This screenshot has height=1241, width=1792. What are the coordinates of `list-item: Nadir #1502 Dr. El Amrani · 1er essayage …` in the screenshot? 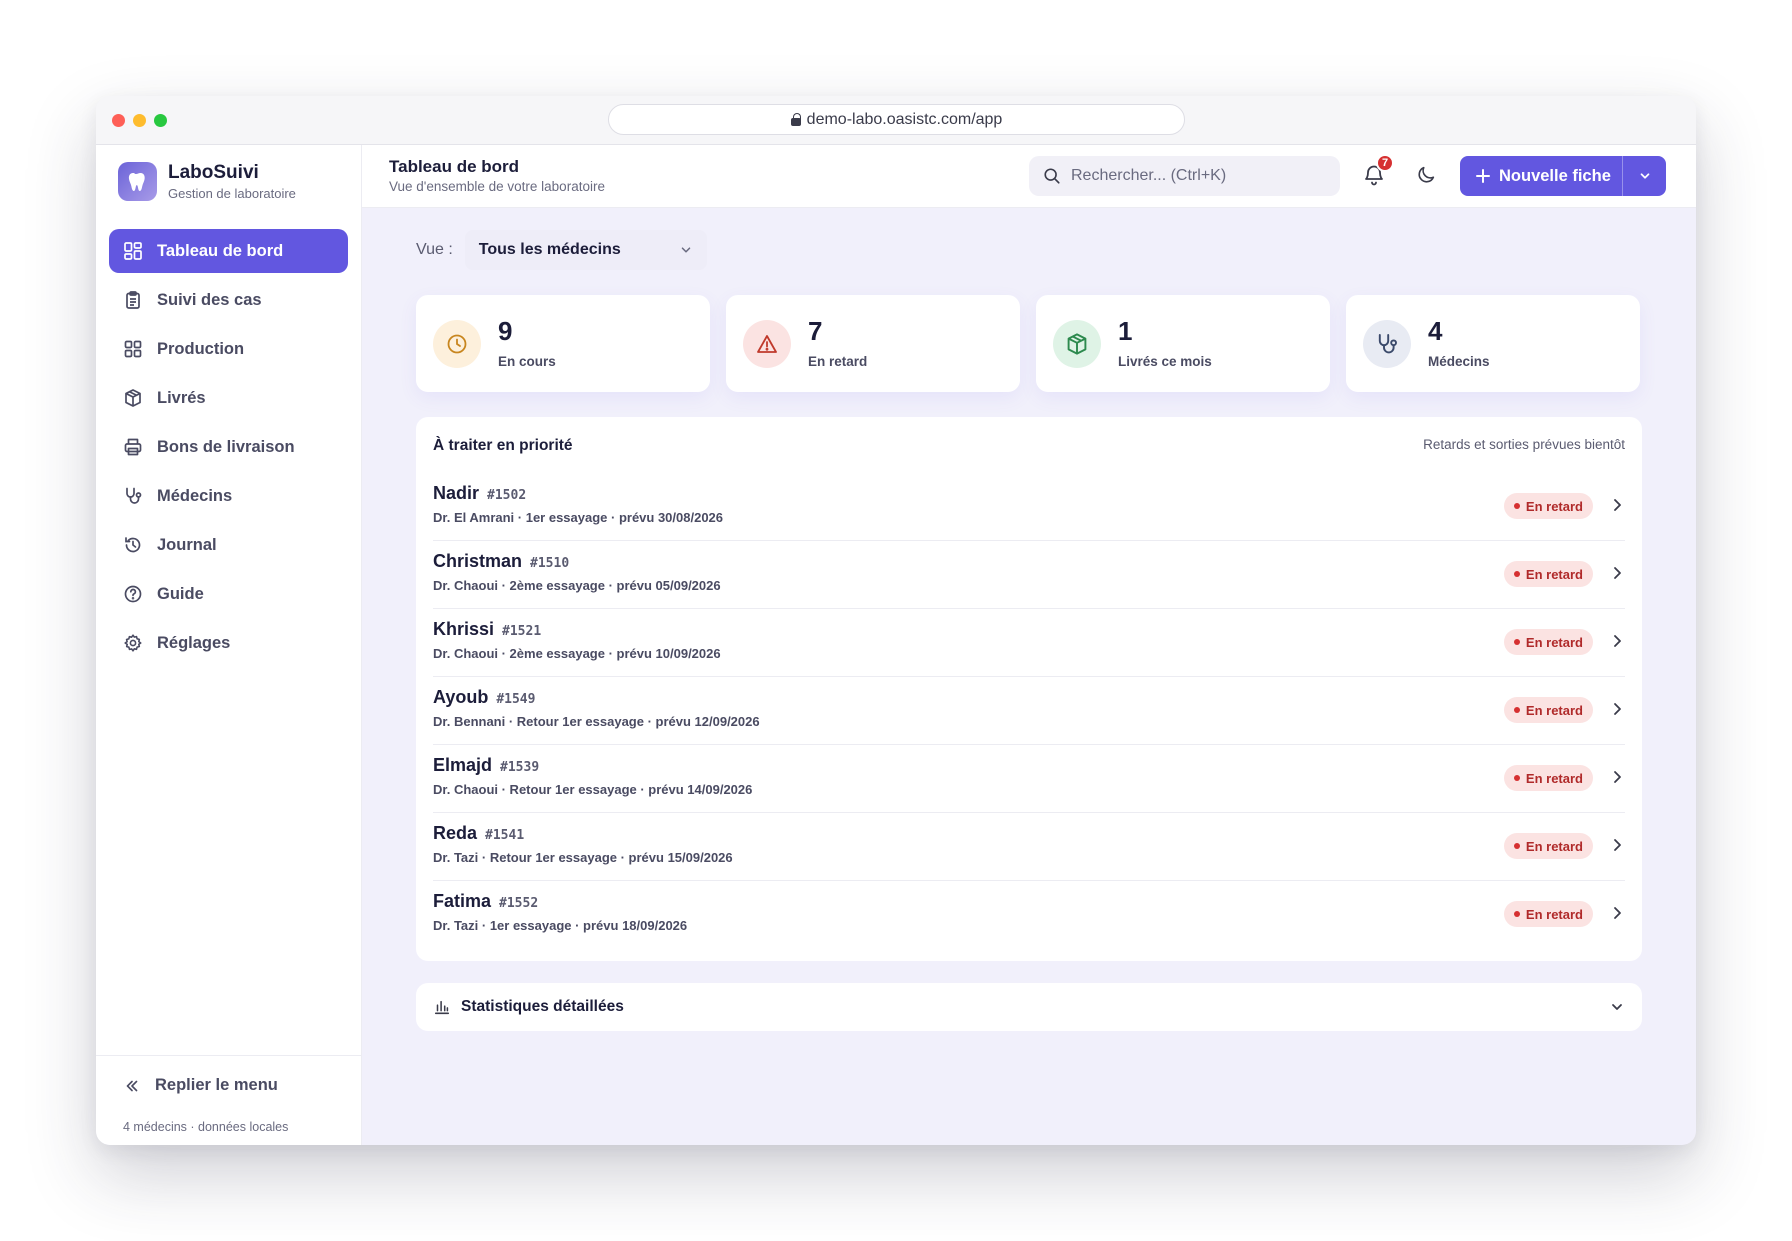 It's located at (1029, 507).